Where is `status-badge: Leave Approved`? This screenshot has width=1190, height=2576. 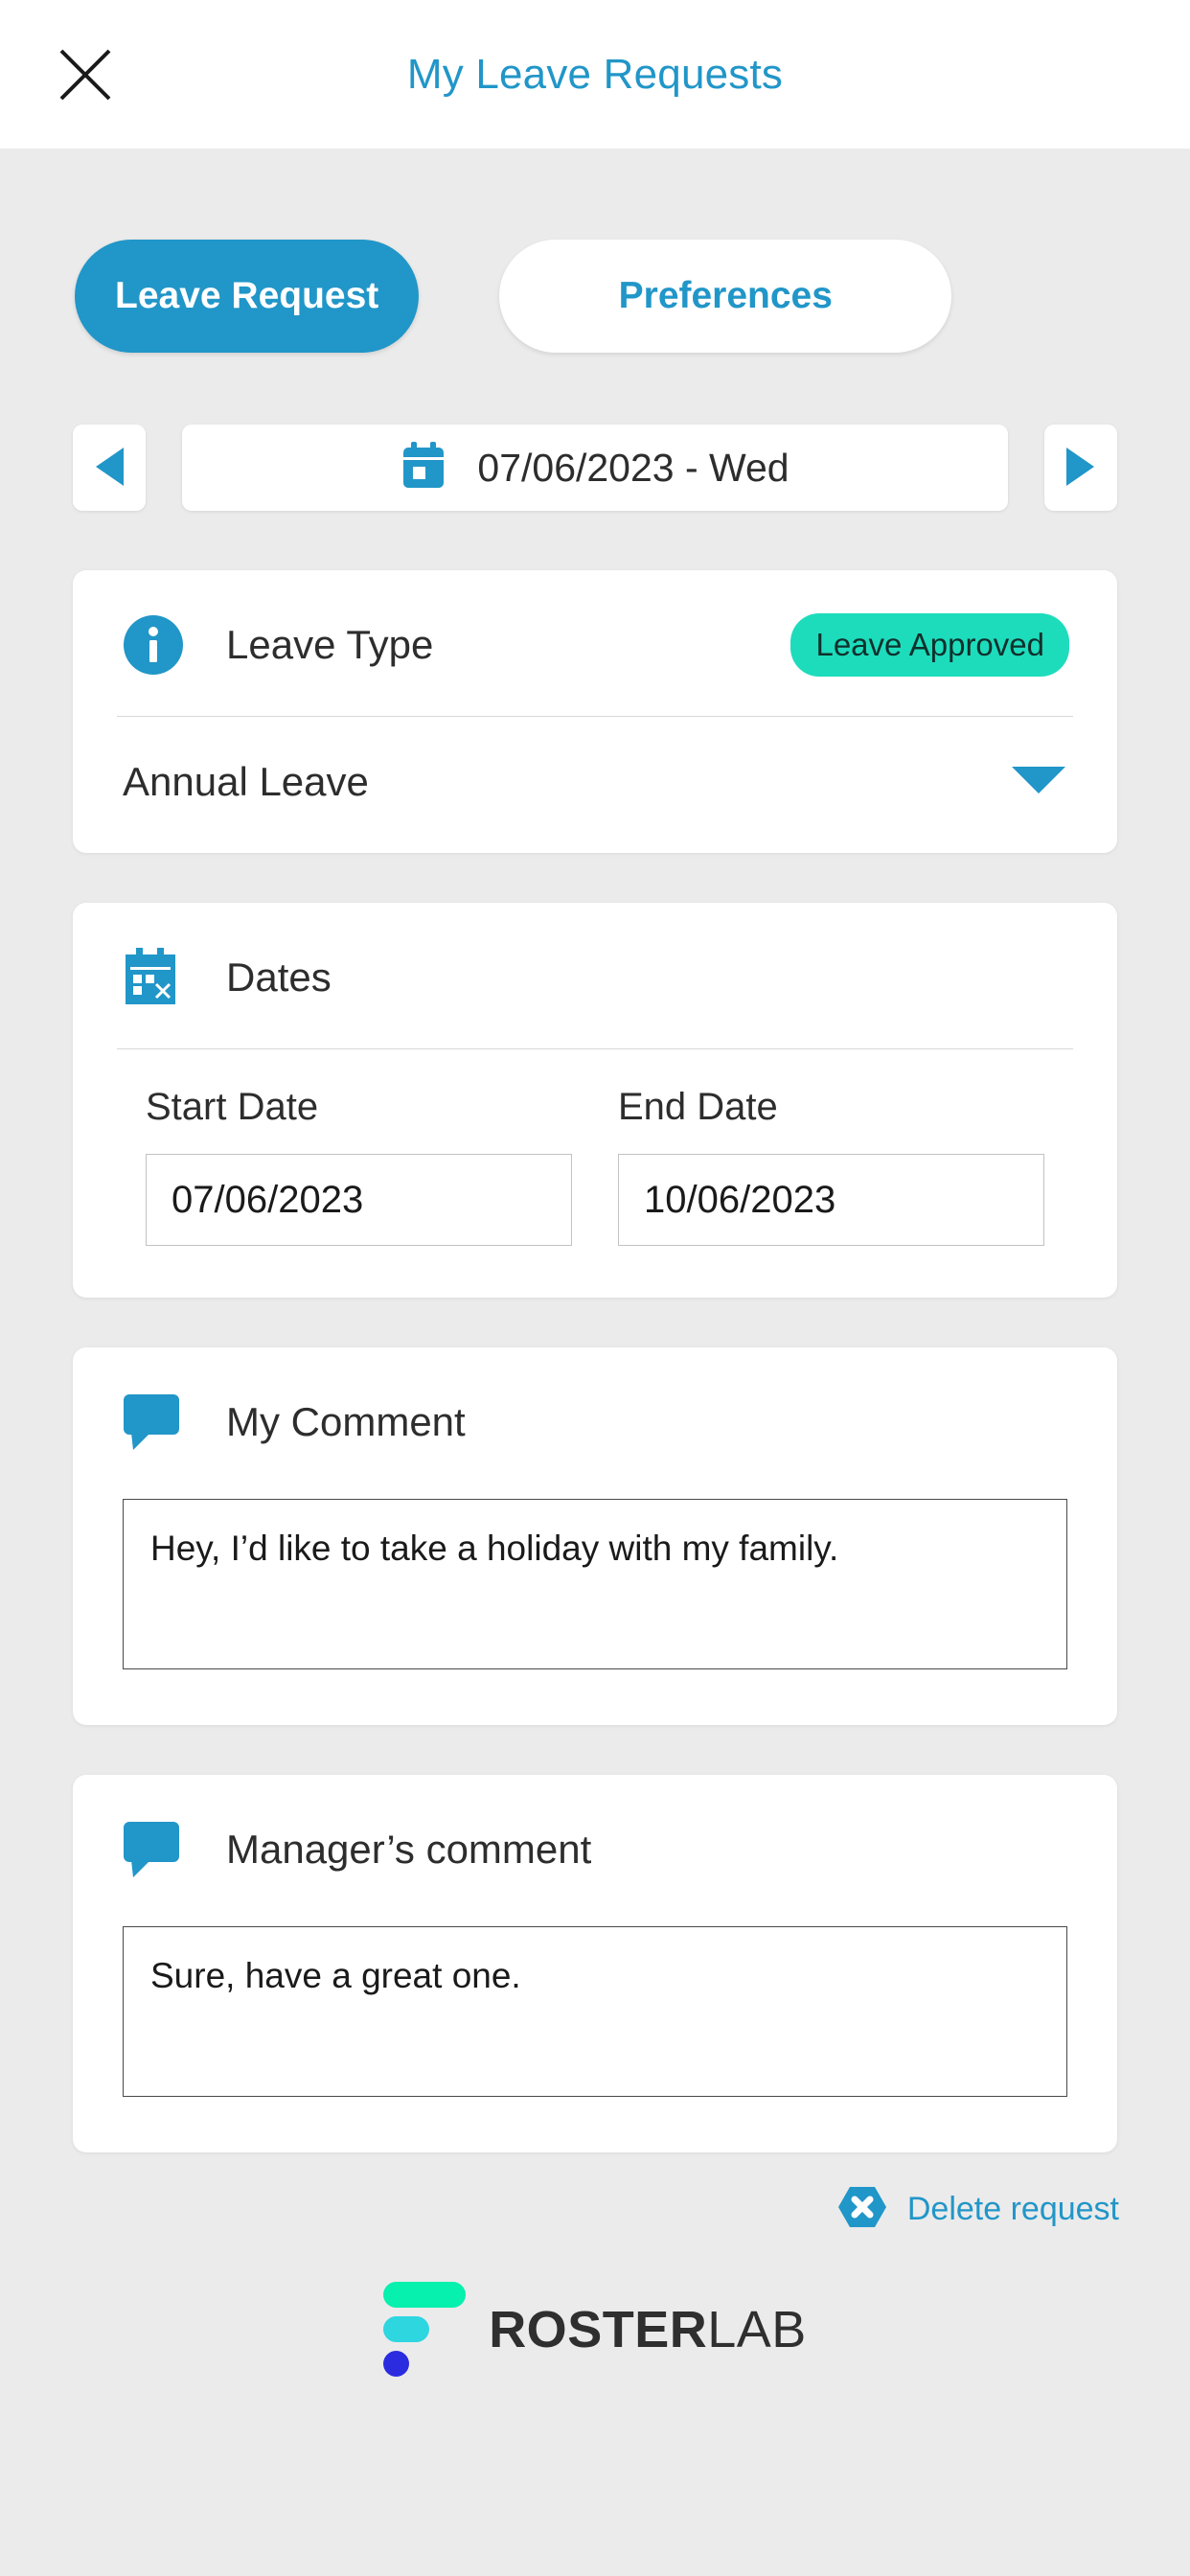 status-badge: Leave Approved is located at coordinates (930, 645).